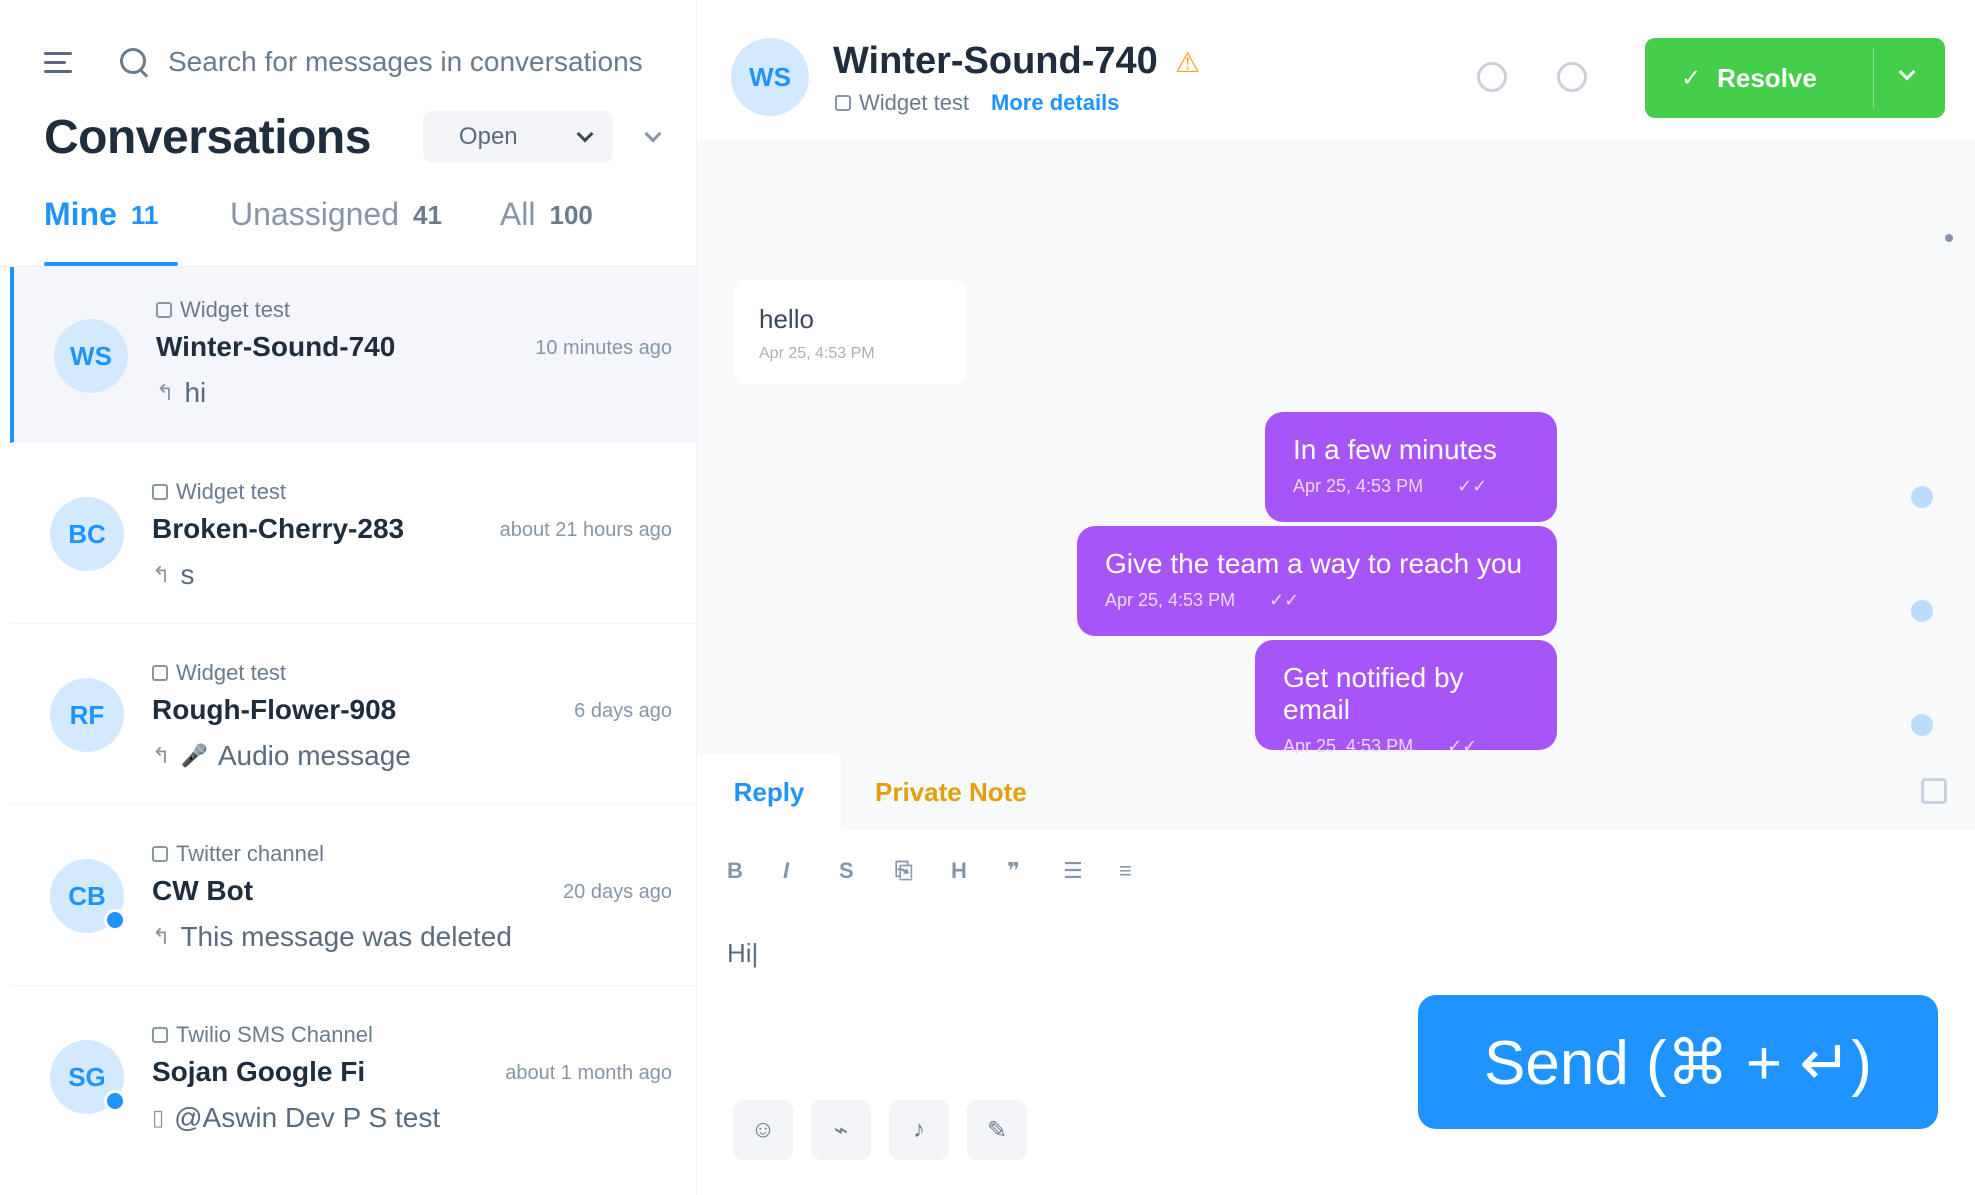  What do you see at coordinates (867, 871) in the screenshot?
I see `strikethrough-icon: S` at bounding box center [867, 871].